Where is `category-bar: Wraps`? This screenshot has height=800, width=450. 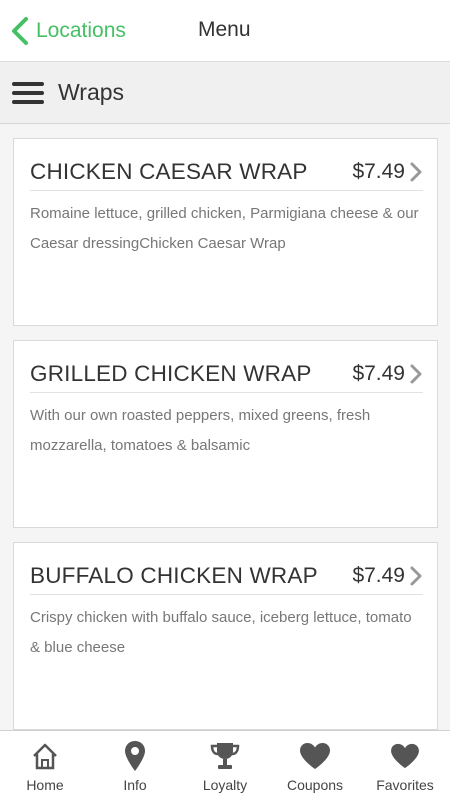 category-bar: Wraps is located at coordinates (225, 93).